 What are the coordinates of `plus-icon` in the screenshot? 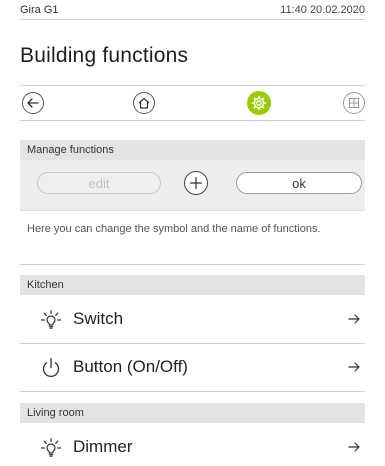 It's located at (196, 183).